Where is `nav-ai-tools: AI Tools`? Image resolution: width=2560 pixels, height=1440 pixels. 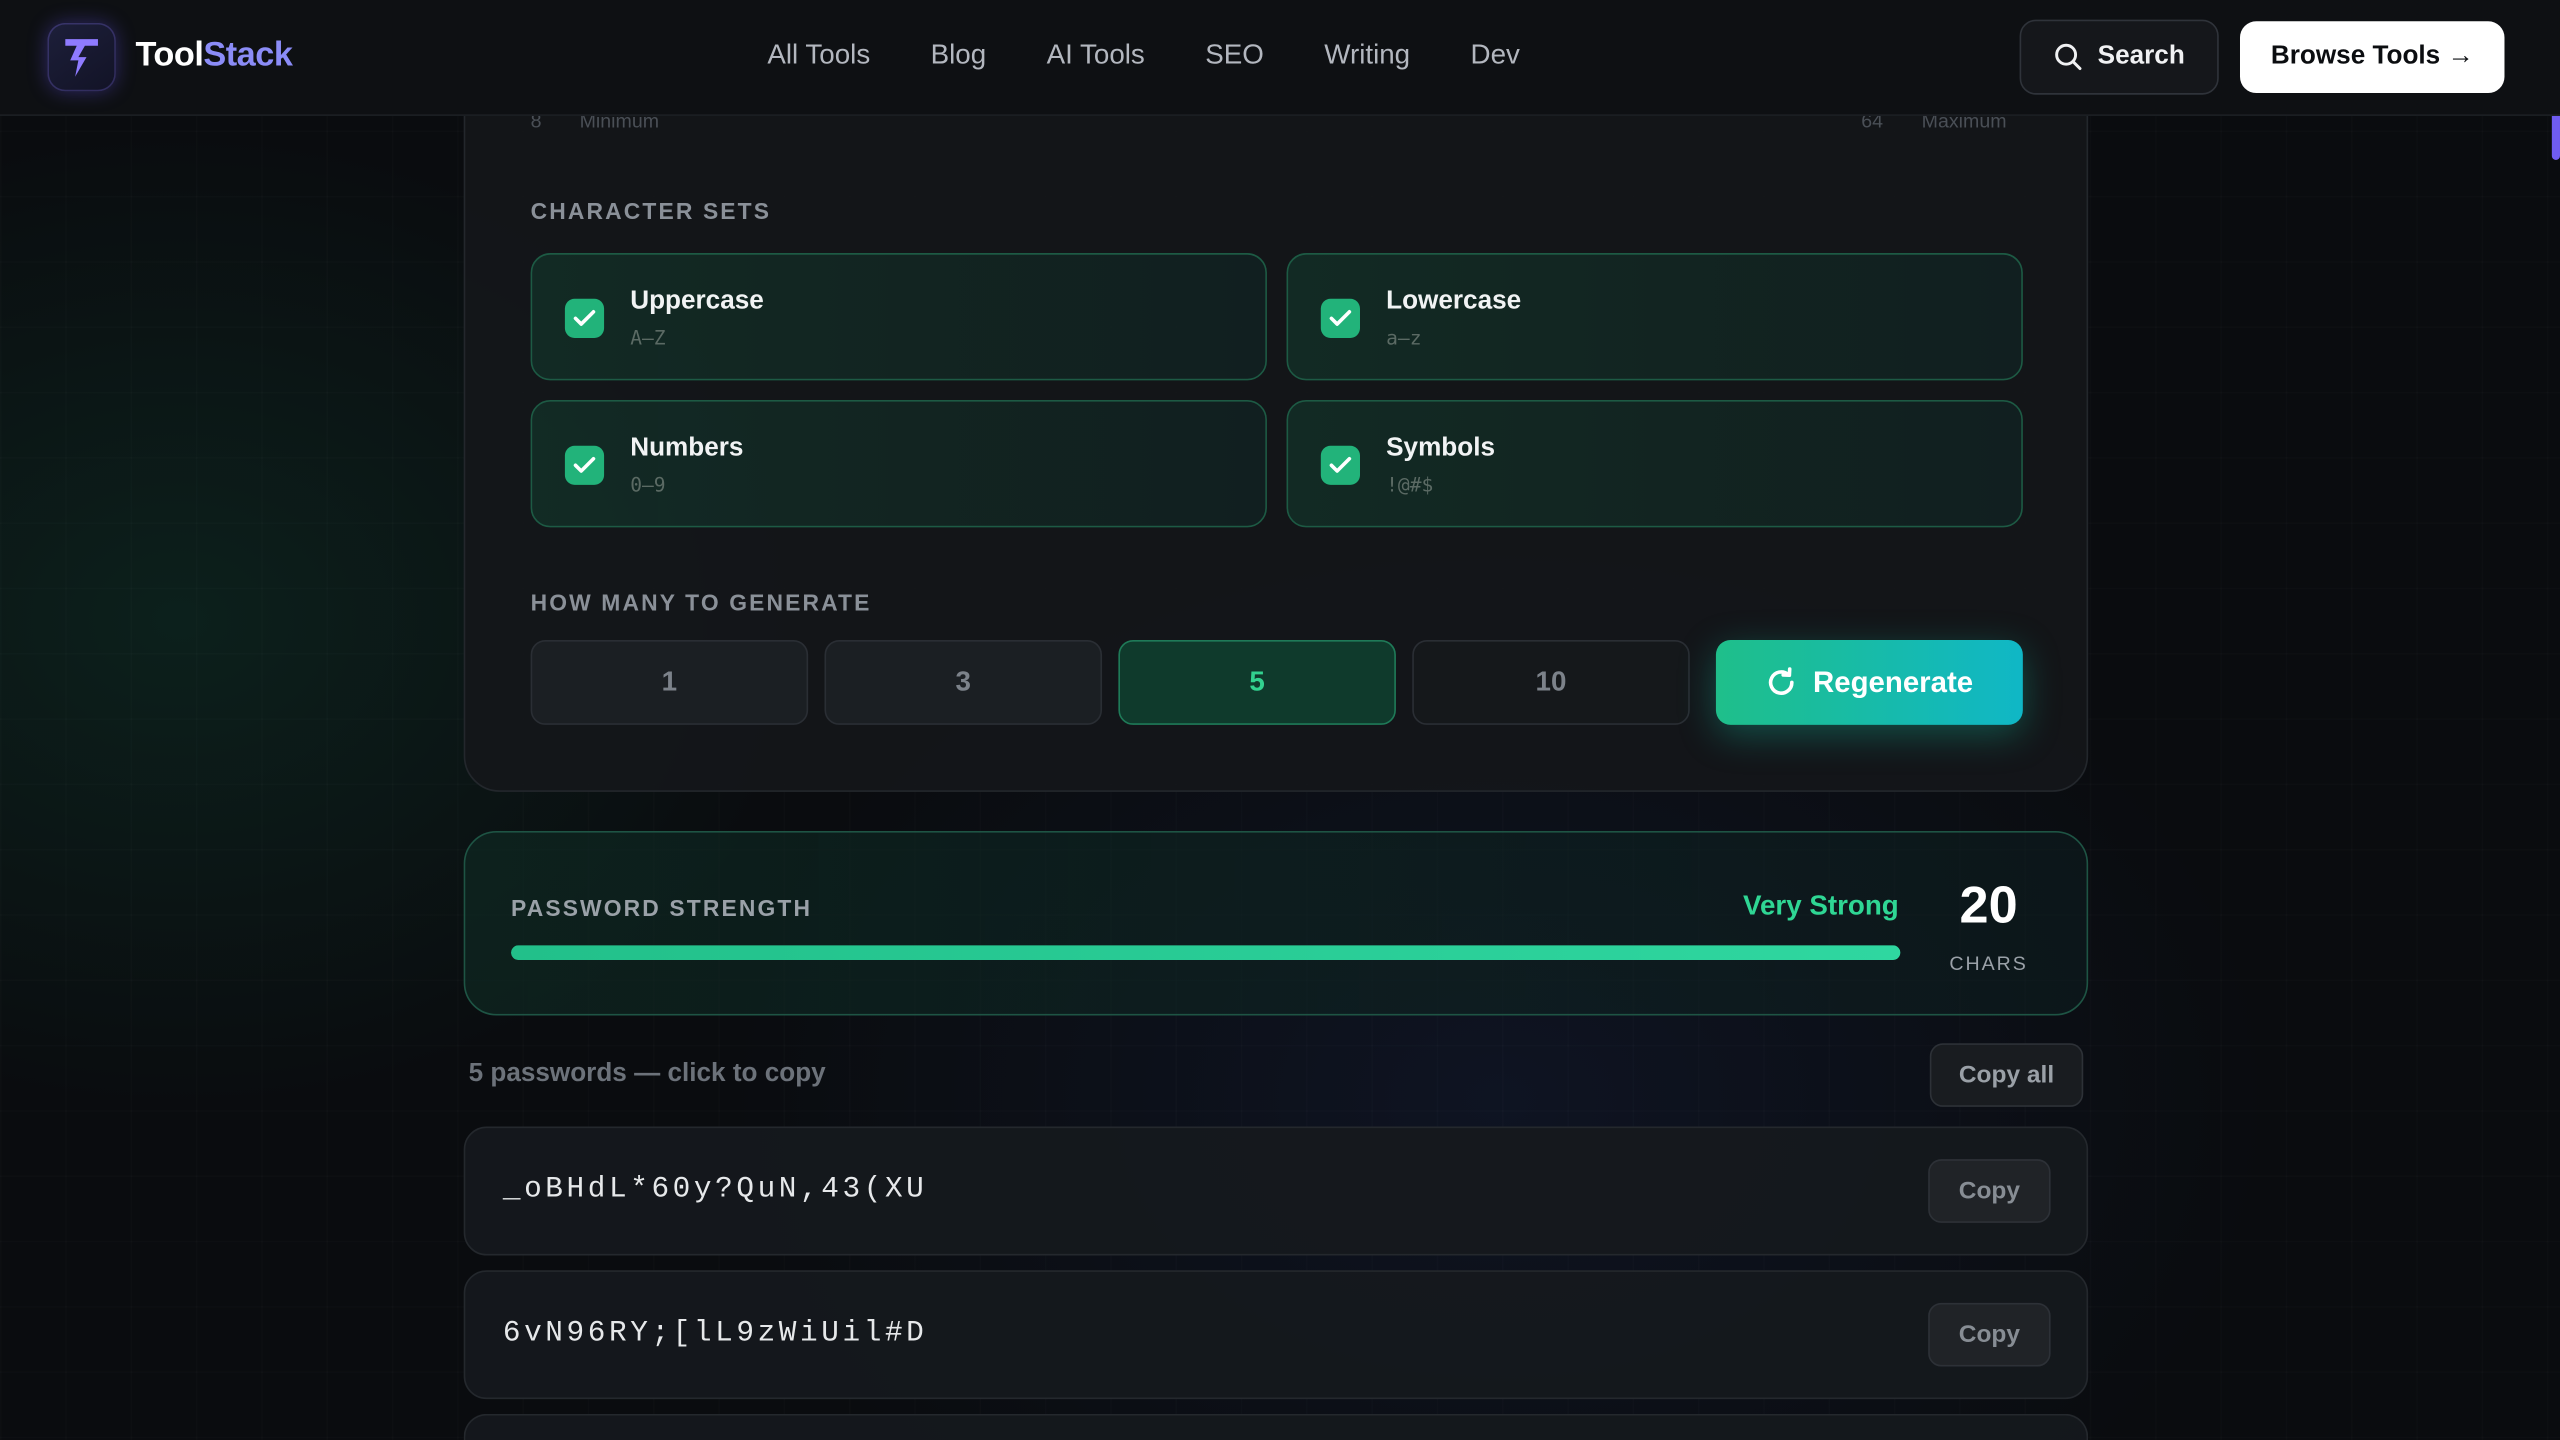 nav-ai-tools: AI Tools is located at coordinates (1096, 55).